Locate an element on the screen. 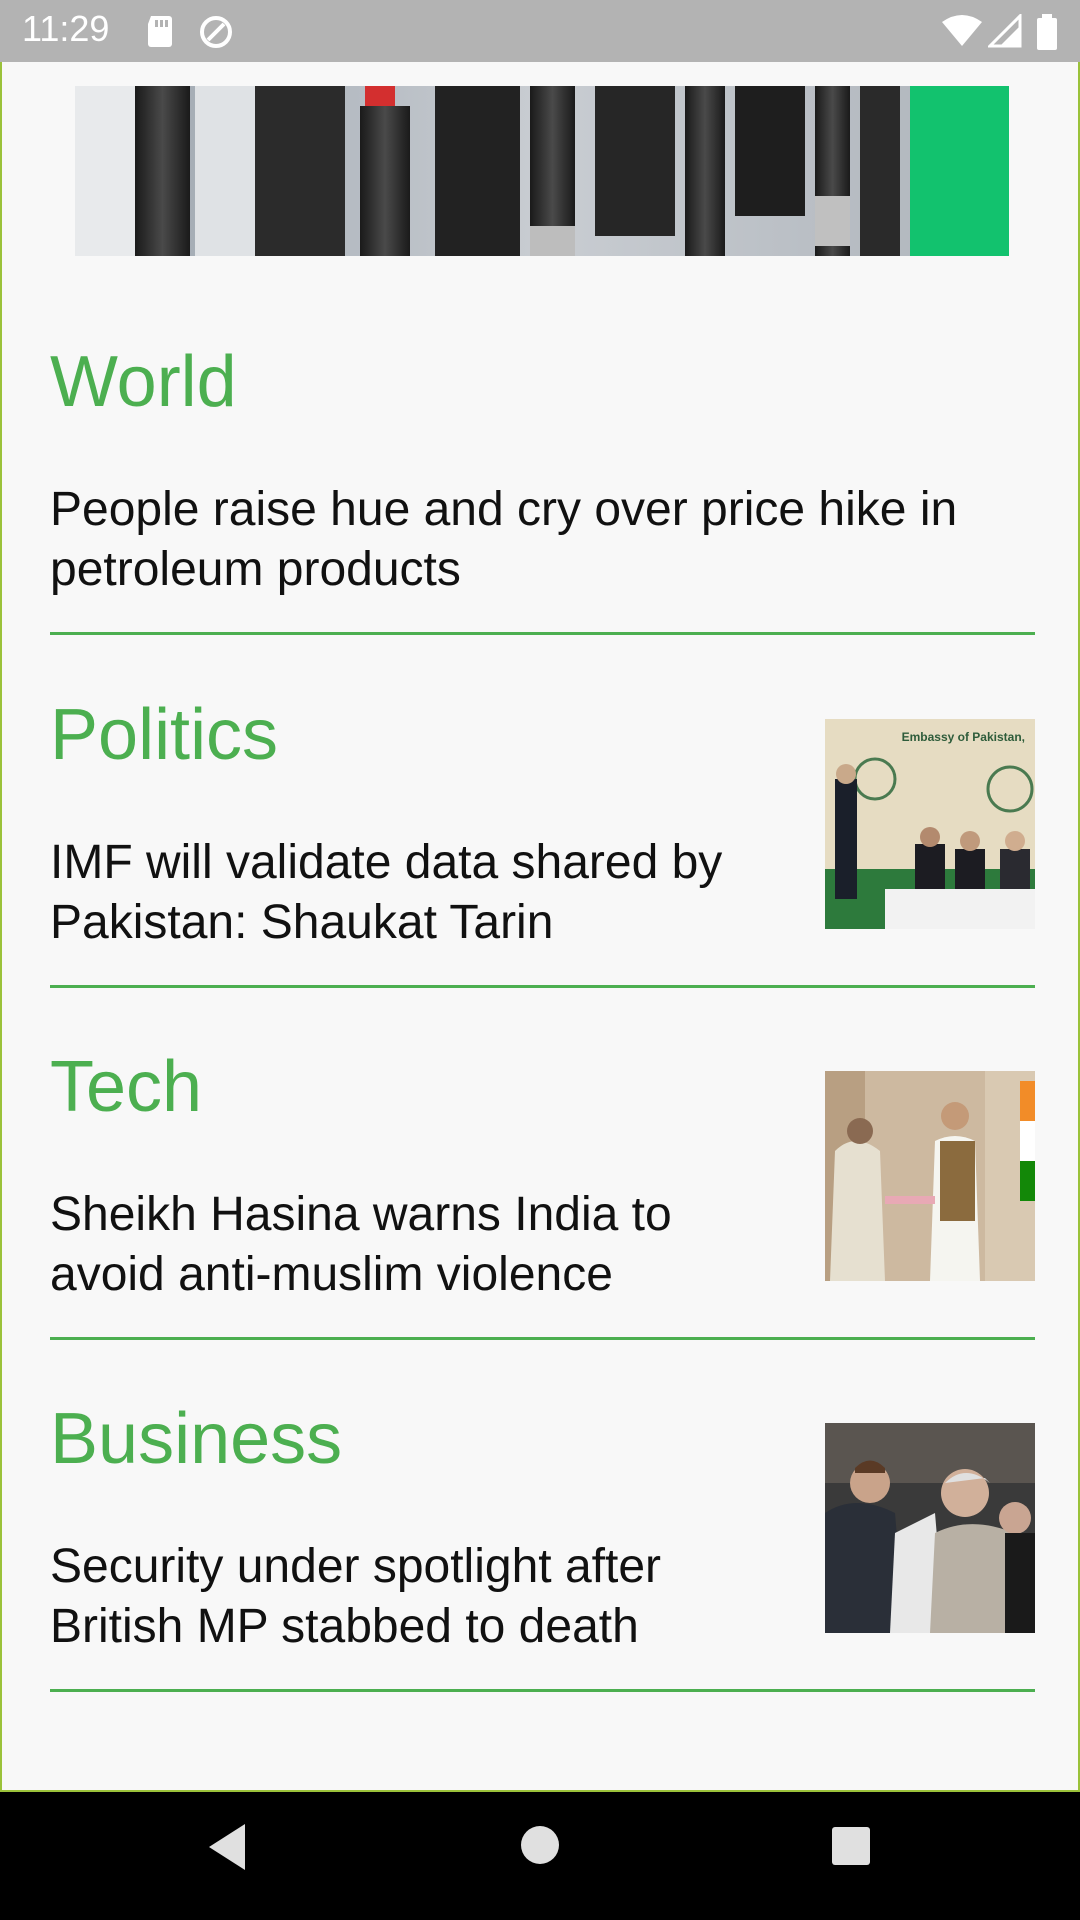 The image size is (1080, 1920). section-title: Politics is located at coordinates (164, 735).